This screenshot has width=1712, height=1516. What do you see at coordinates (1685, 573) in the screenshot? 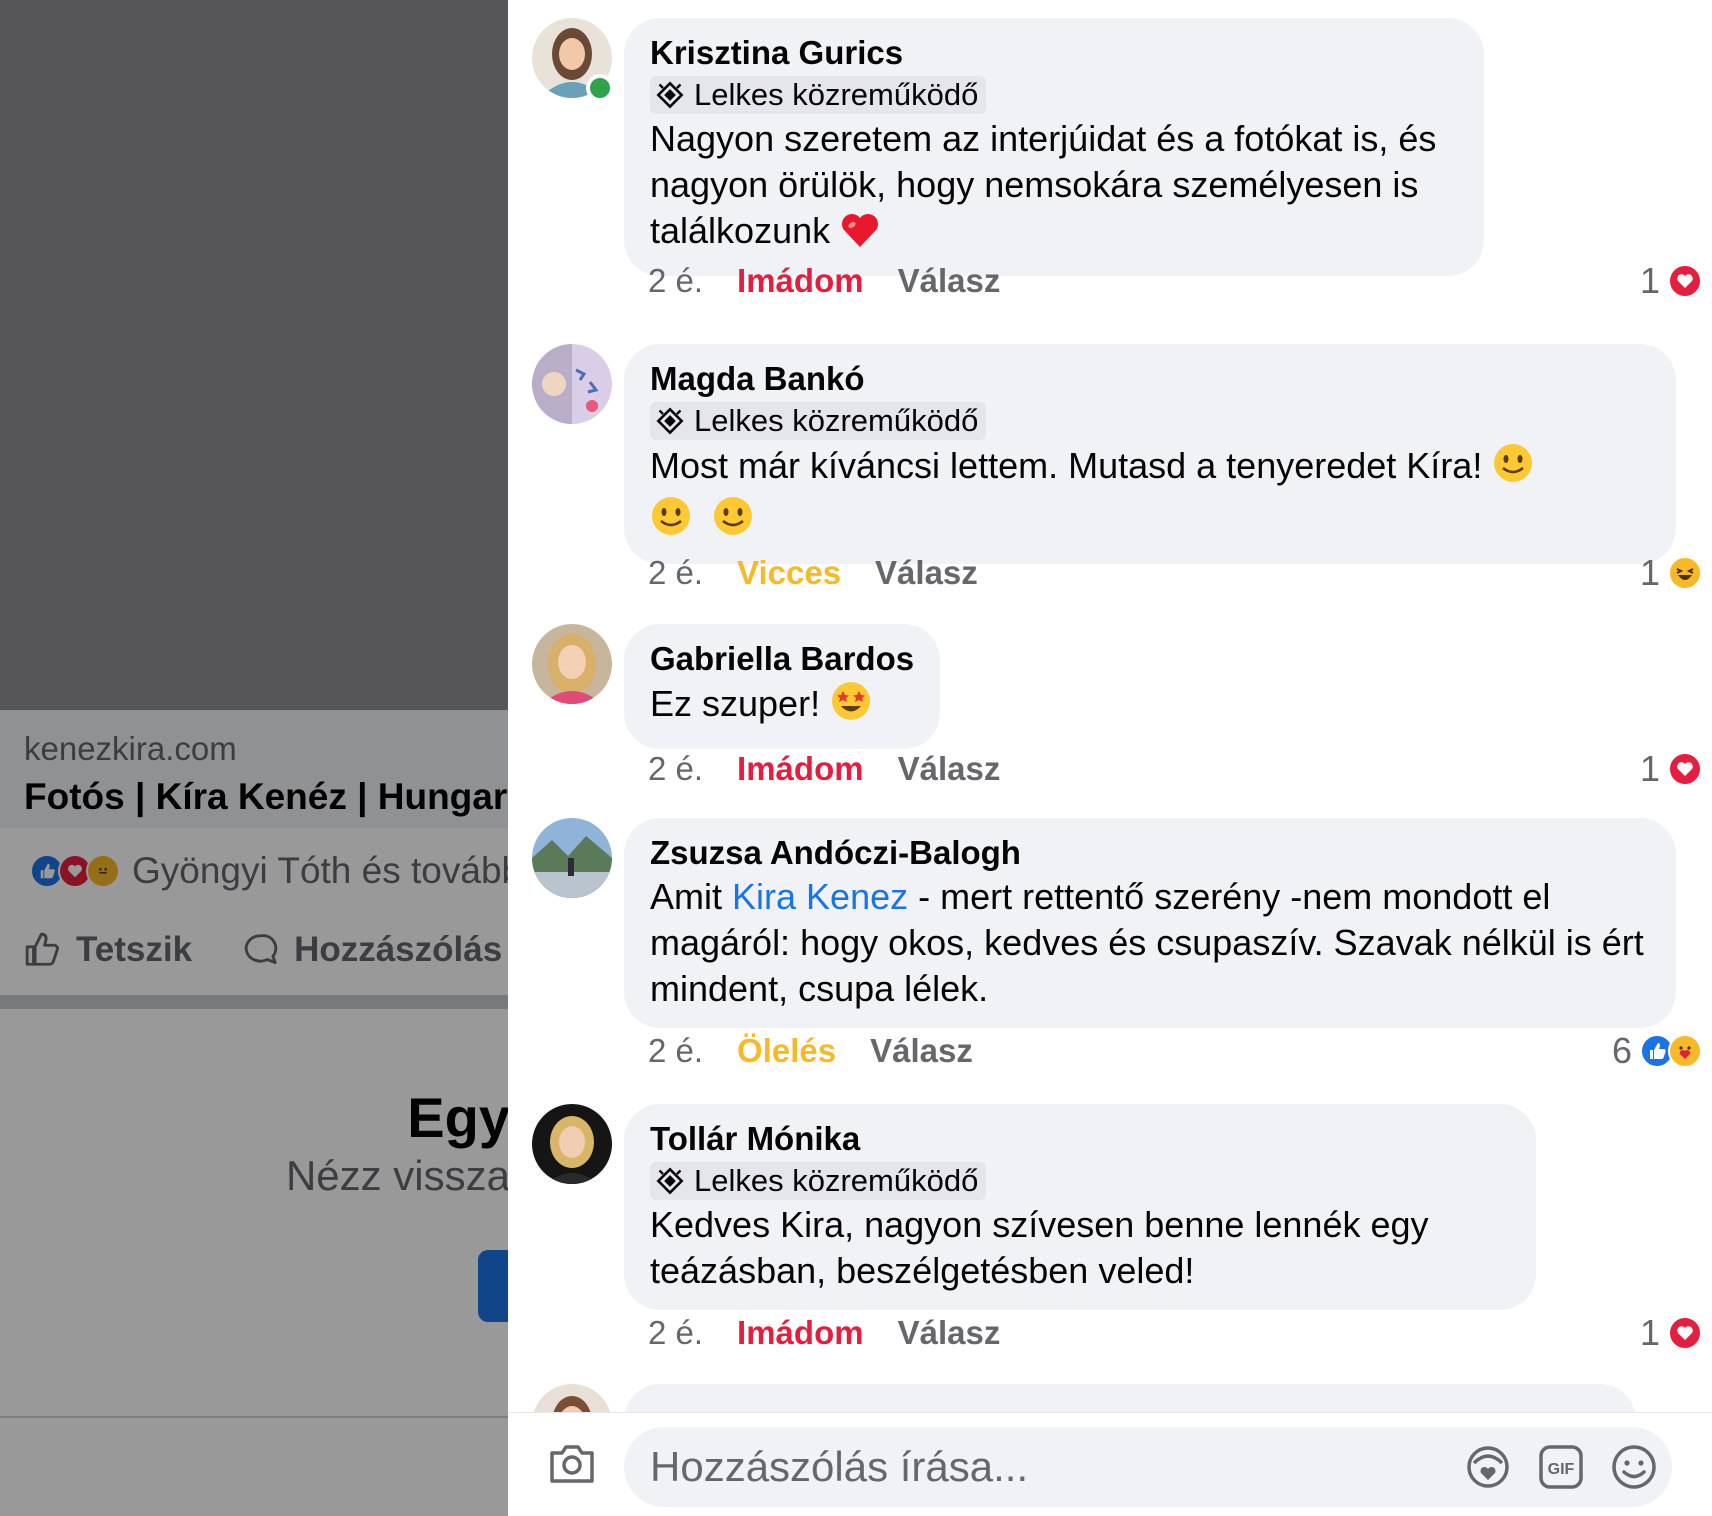
I see `haha-reaction-icon` at bounding box center [1685, 573].